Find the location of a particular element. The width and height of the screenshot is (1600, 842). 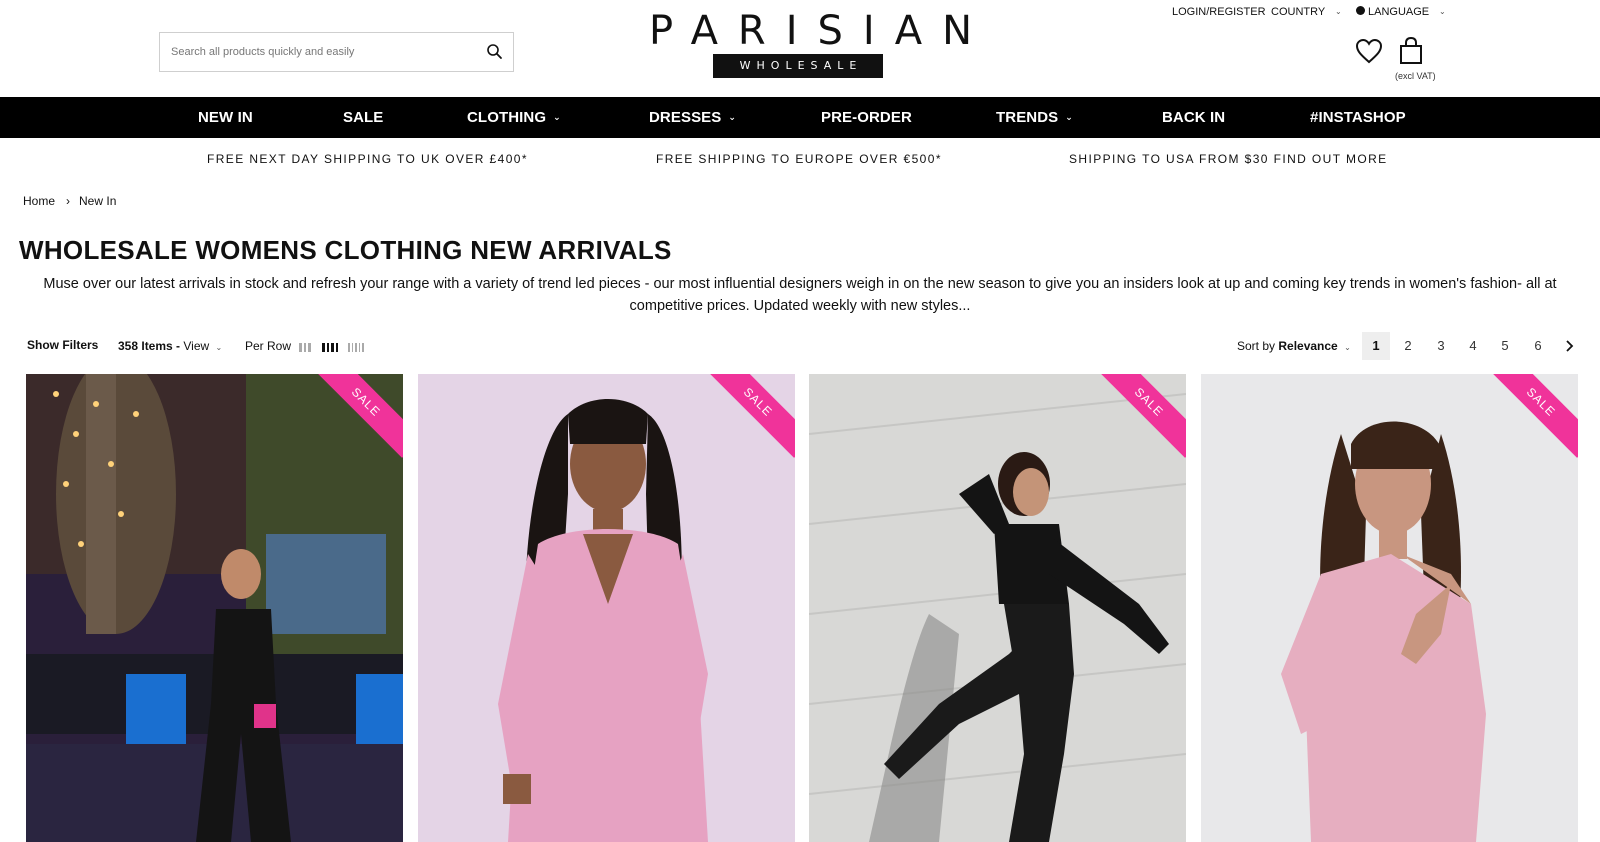

breadcrumb-home: Home is located at coordinates (39, 201).